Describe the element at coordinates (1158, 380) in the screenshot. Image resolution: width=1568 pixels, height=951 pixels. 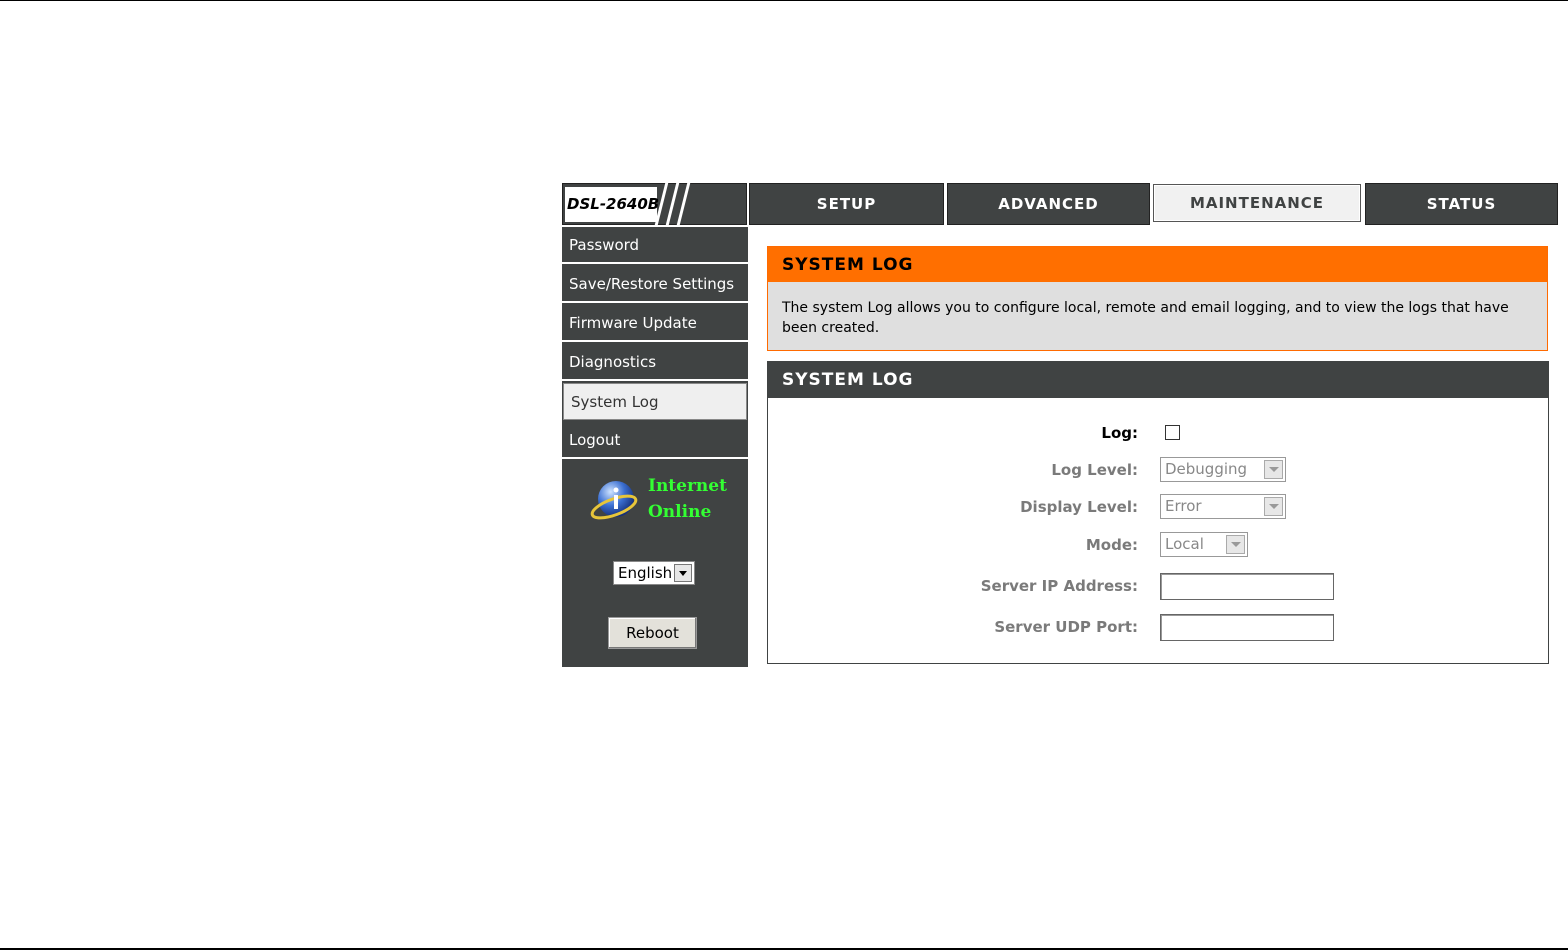
I see `form-panel-title: SYSTEM LOG` at that location.